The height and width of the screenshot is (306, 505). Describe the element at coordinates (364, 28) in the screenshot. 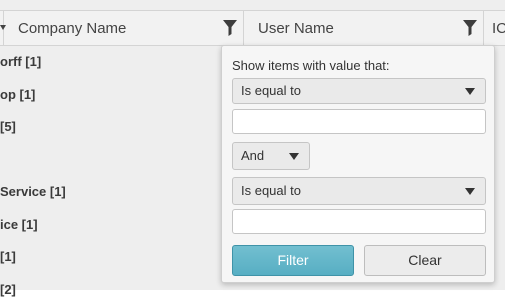

I see `column-header-user-name: User Name` at that location.